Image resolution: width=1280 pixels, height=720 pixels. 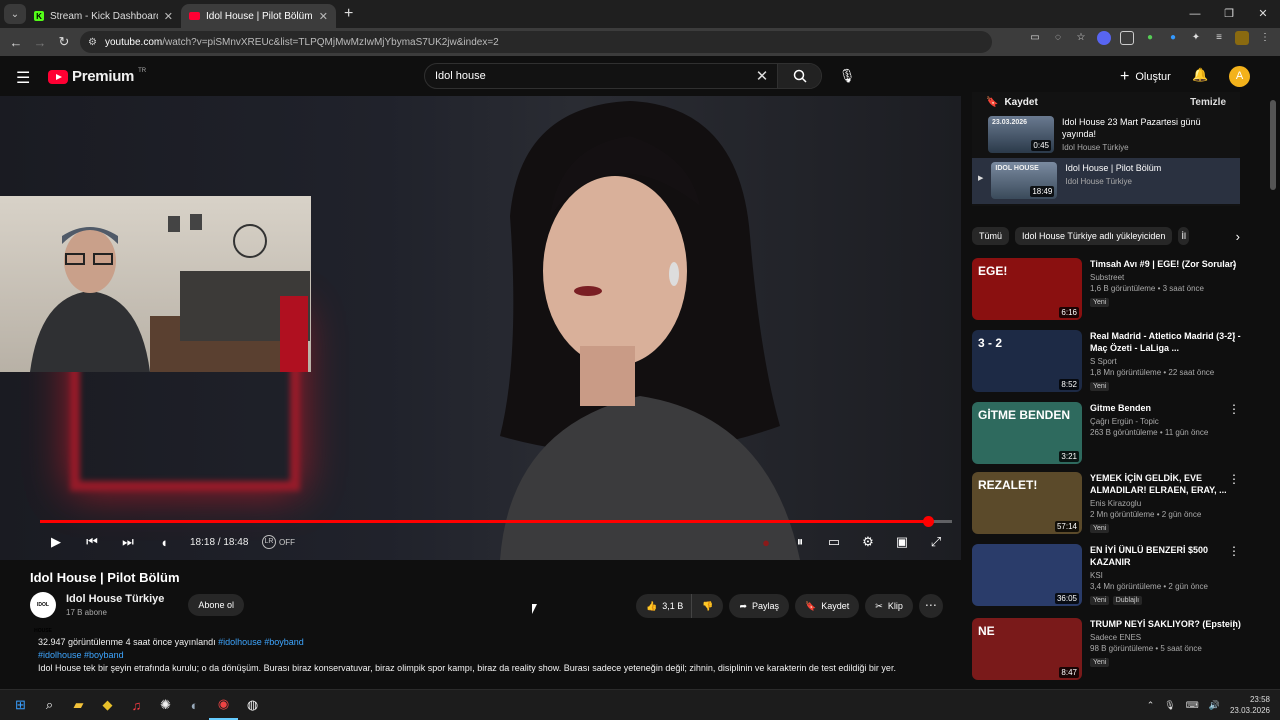 I want to click on more-actions-icon: ⋯, so click(x=930, y=606).